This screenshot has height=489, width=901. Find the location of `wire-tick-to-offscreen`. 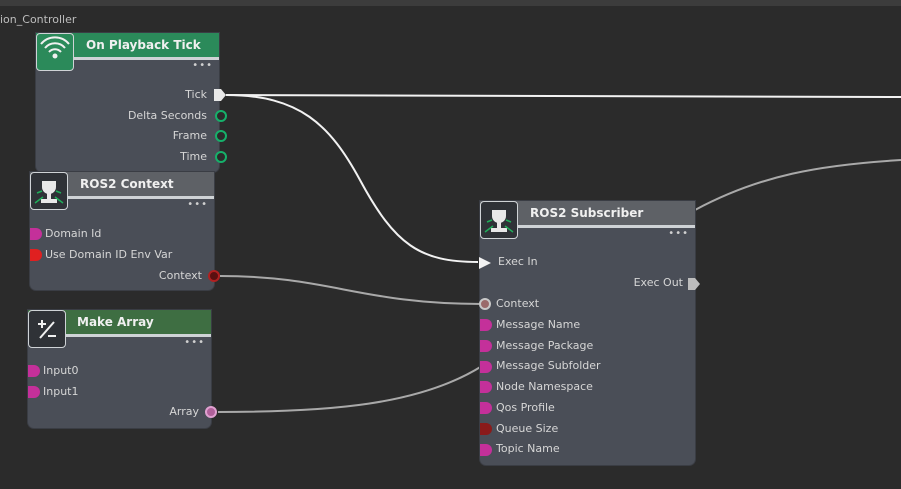

wire-tick-to-offscreen is located at coordinates (563, 96).